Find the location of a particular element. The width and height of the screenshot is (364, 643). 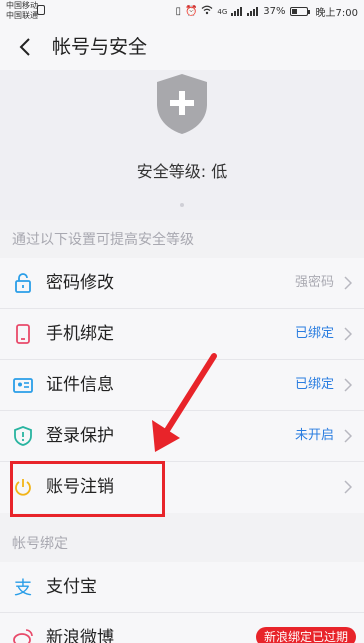

alipay-icon: 支 is located at coordinates (23, 588).